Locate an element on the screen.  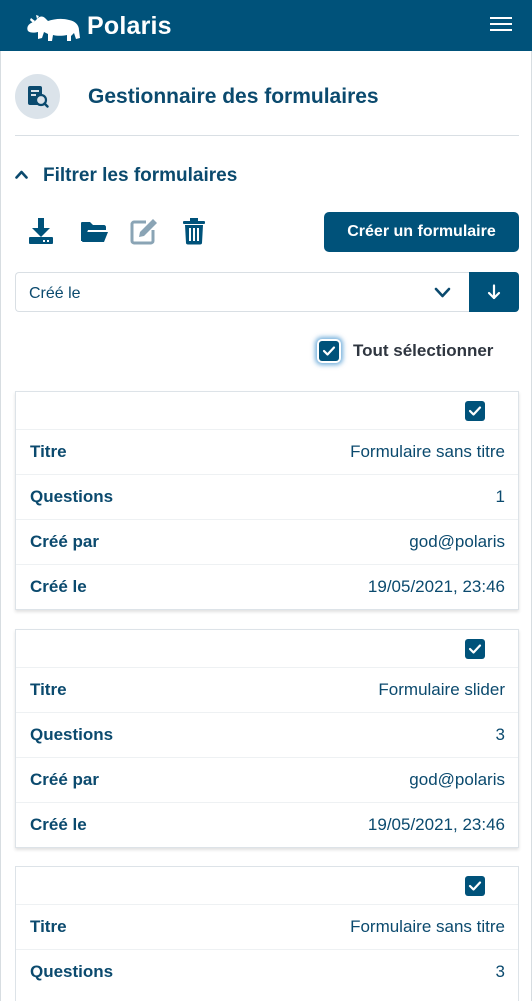
chevron-down-icon is located at coordinates (442, 292).